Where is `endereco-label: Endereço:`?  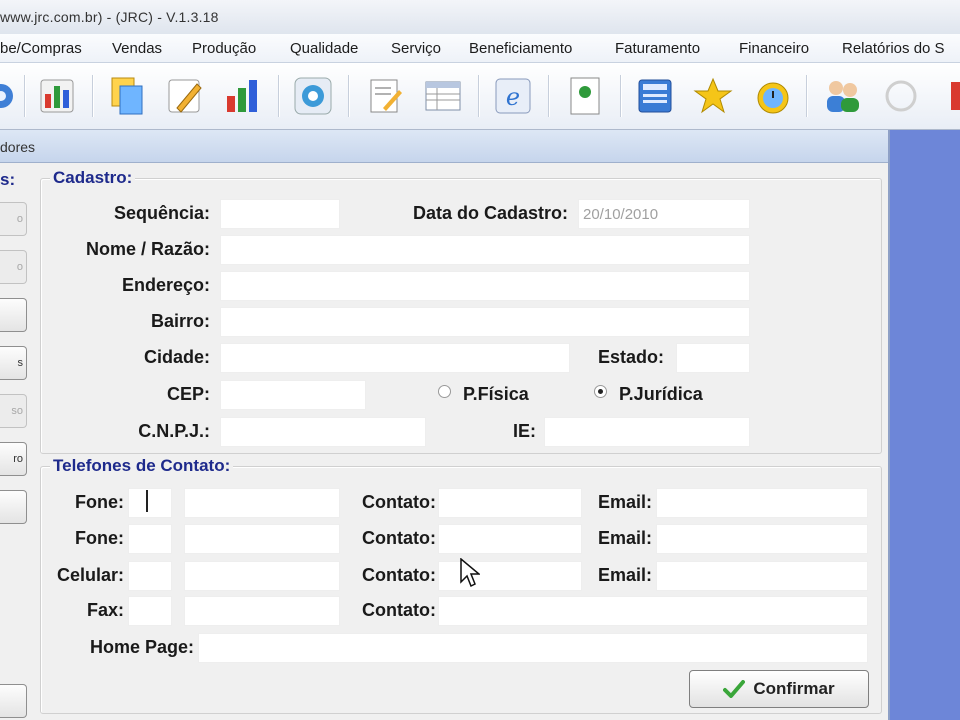 endereco-label: Endereço: is located at coordinates (165, 285).